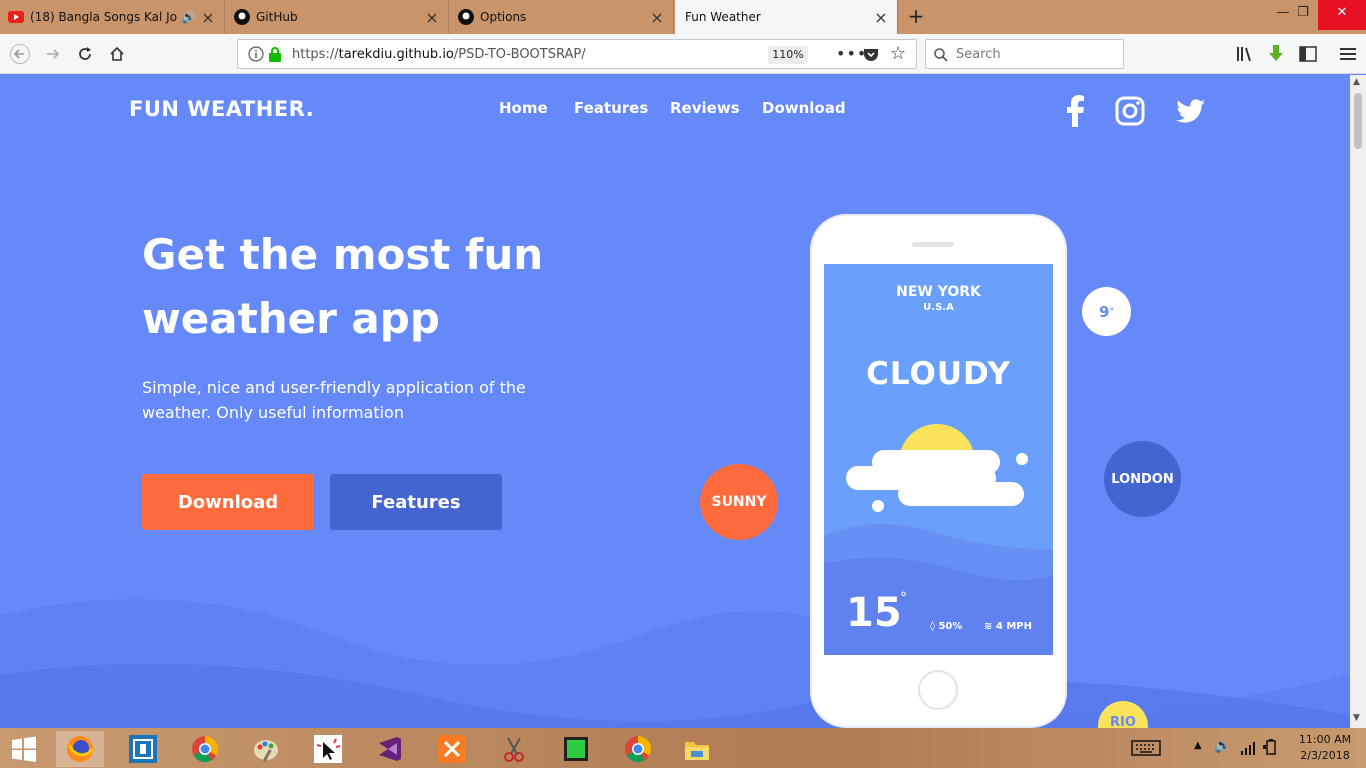 Image resolution: width=1366 pixels, height=768 pixels. I want to click on brand-logo: FUN WEATHER., so click(221, 109).